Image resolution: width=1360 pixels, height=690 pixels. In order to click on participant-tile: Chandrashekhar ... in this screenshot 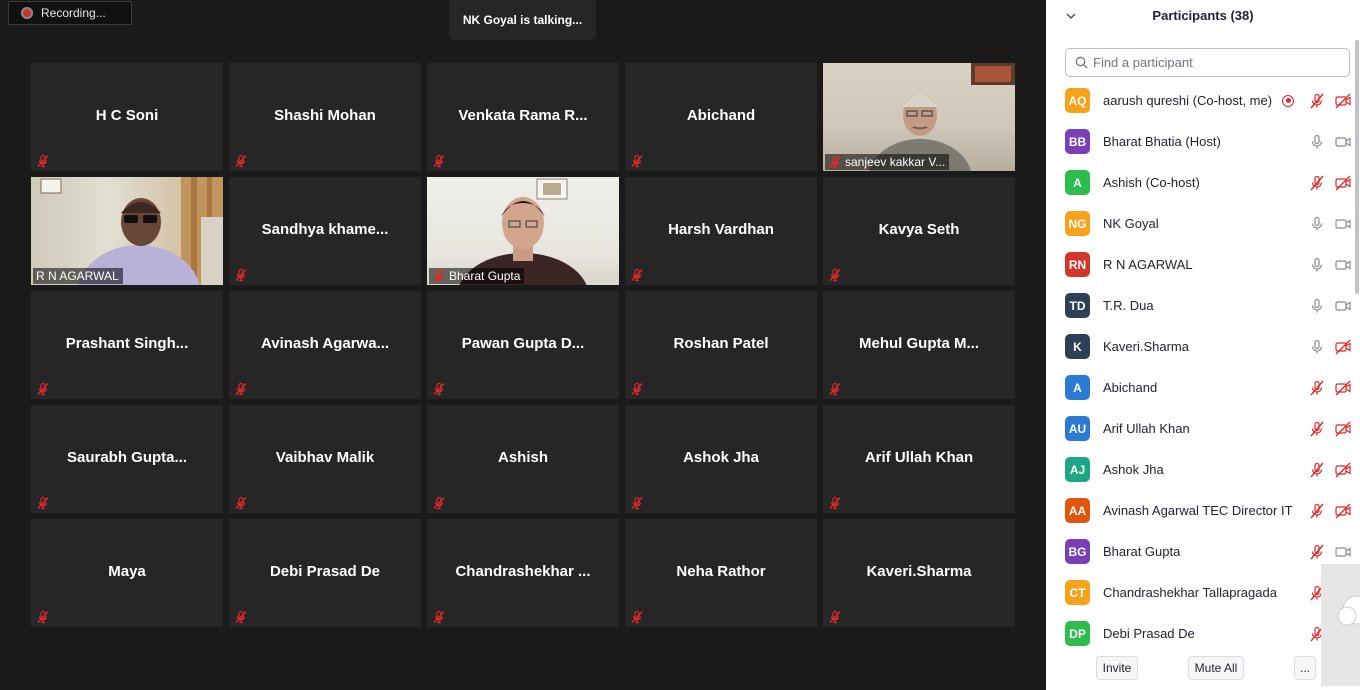, I will do `click(523, 573)`.